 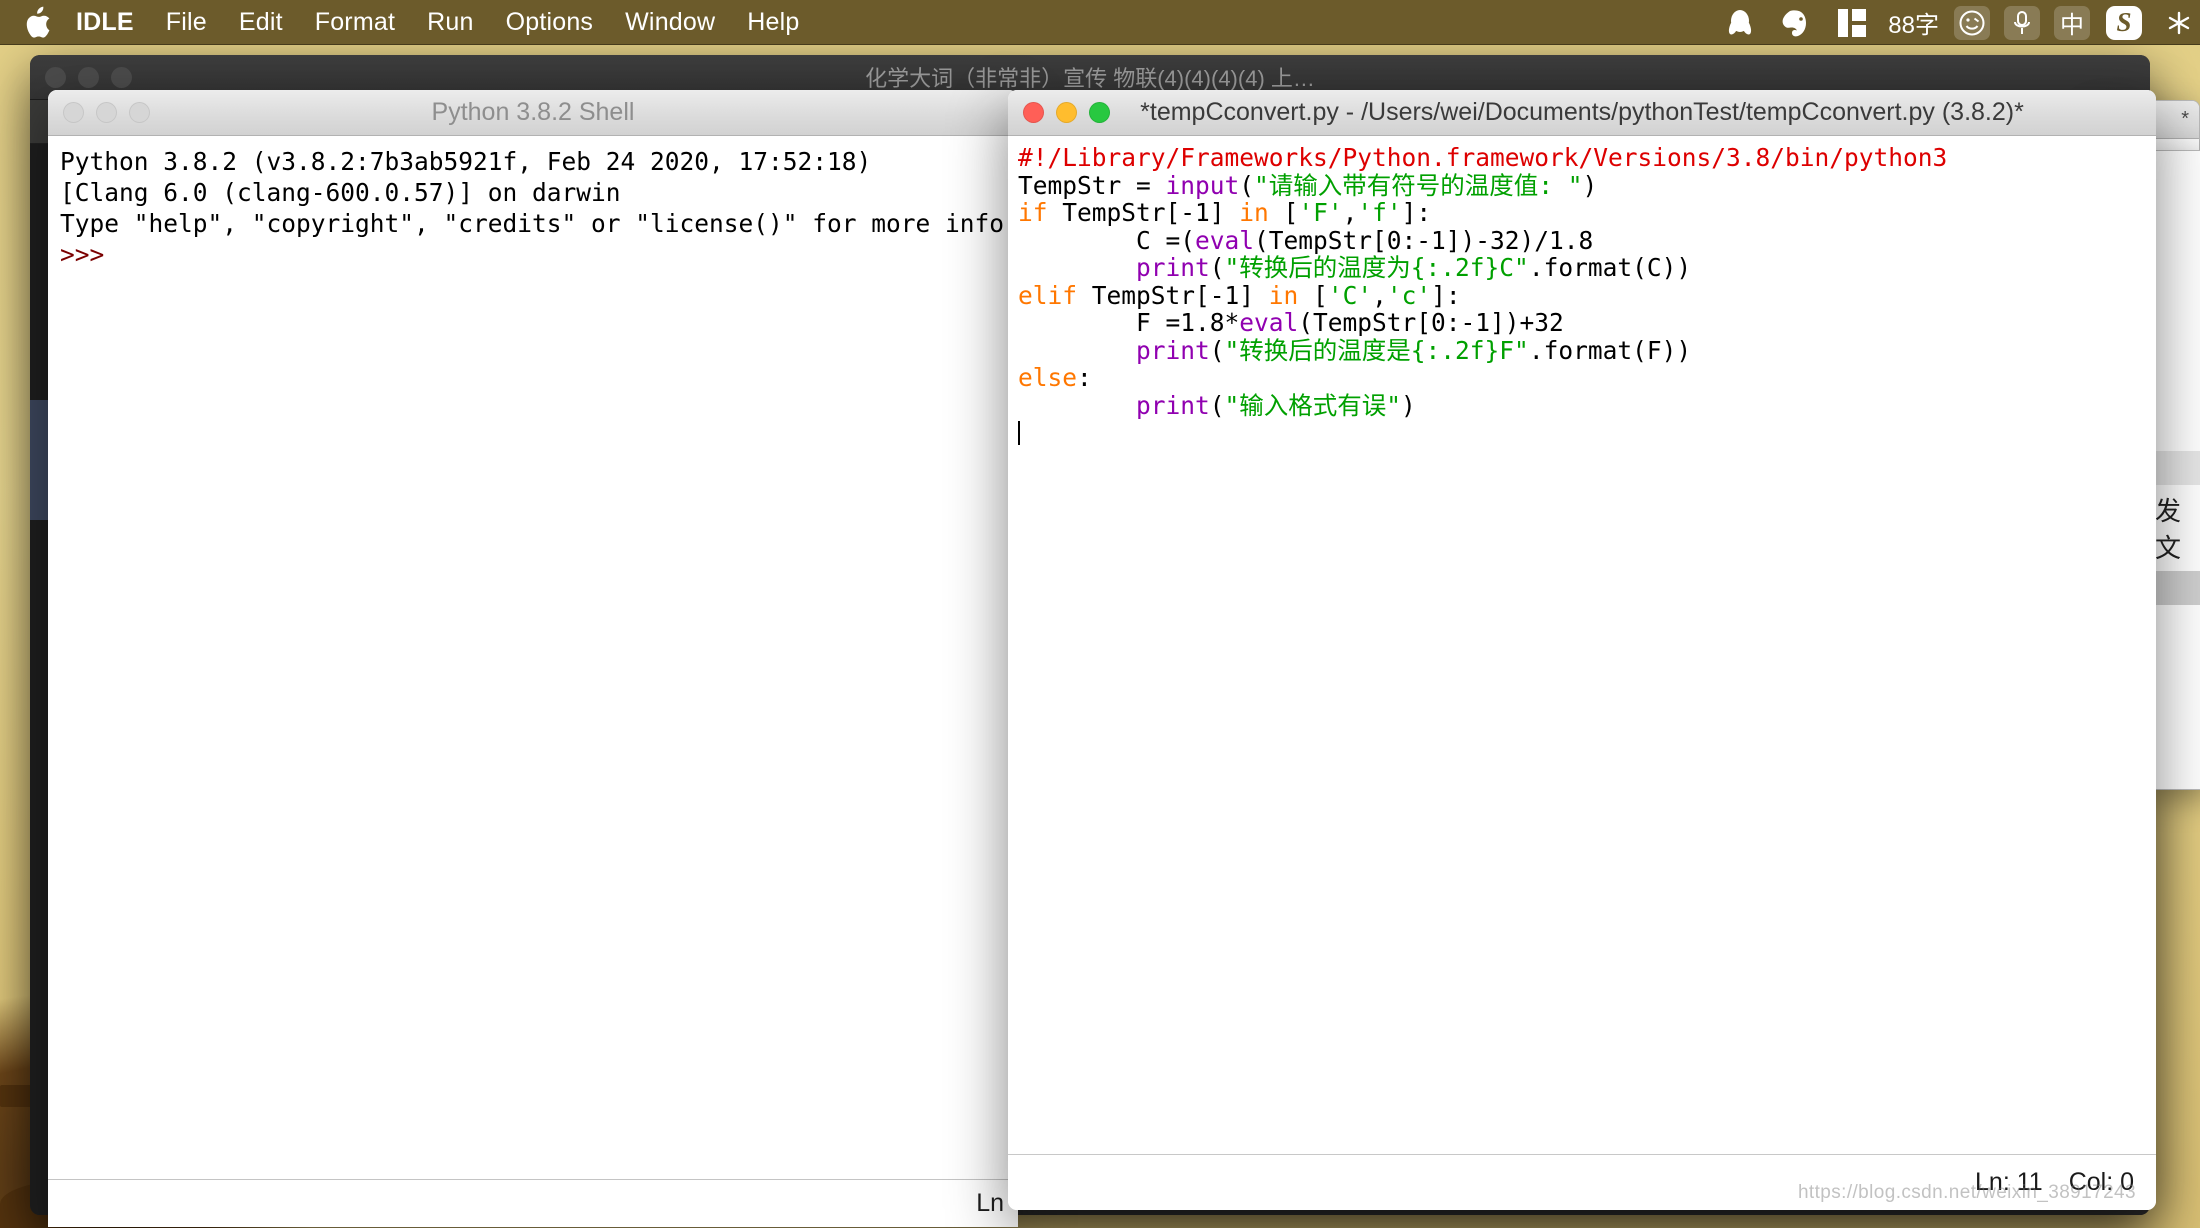 What do you see at coordinates (1129, 322) in the screenshot?
I see `code-token: F =1.8*` at bounding box center [1129, 322].